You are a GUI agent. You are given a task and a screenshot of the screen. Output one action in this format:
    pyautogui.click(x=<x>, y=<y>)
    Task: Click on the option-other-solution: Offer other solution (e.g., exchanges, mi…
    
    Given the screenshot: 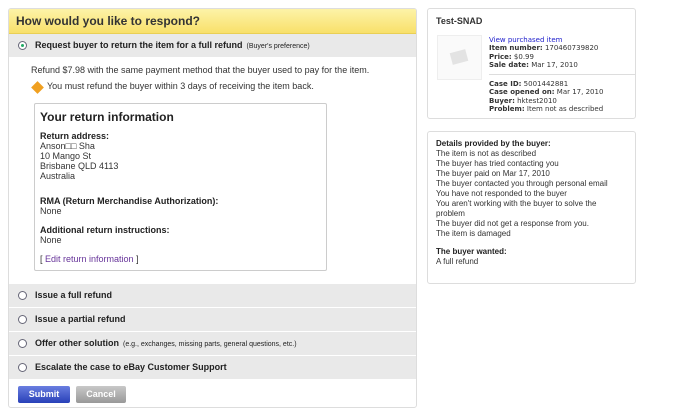 What is the action you would take?
    pyautogui.click(x=212, y=344)
    